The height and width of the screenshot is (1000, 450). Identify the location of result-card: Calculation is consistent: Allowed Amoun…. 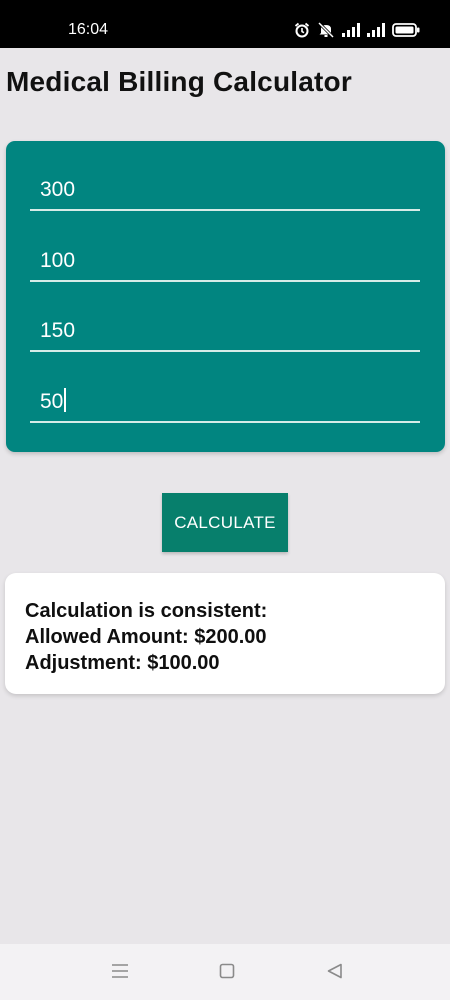
(225, 633).